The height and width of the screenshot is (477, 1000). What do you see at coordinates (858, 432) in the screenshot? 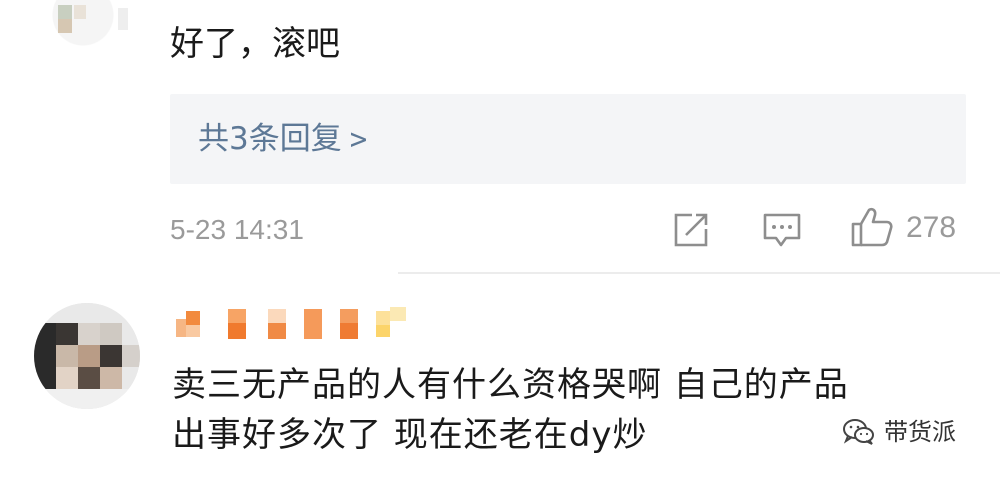
I see `wechat-icon` at bounding box center [858, 432].